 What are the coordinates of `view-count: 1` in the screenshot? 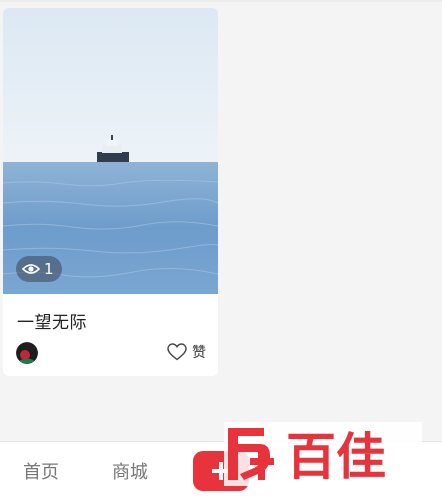 It's located at (49, 269).